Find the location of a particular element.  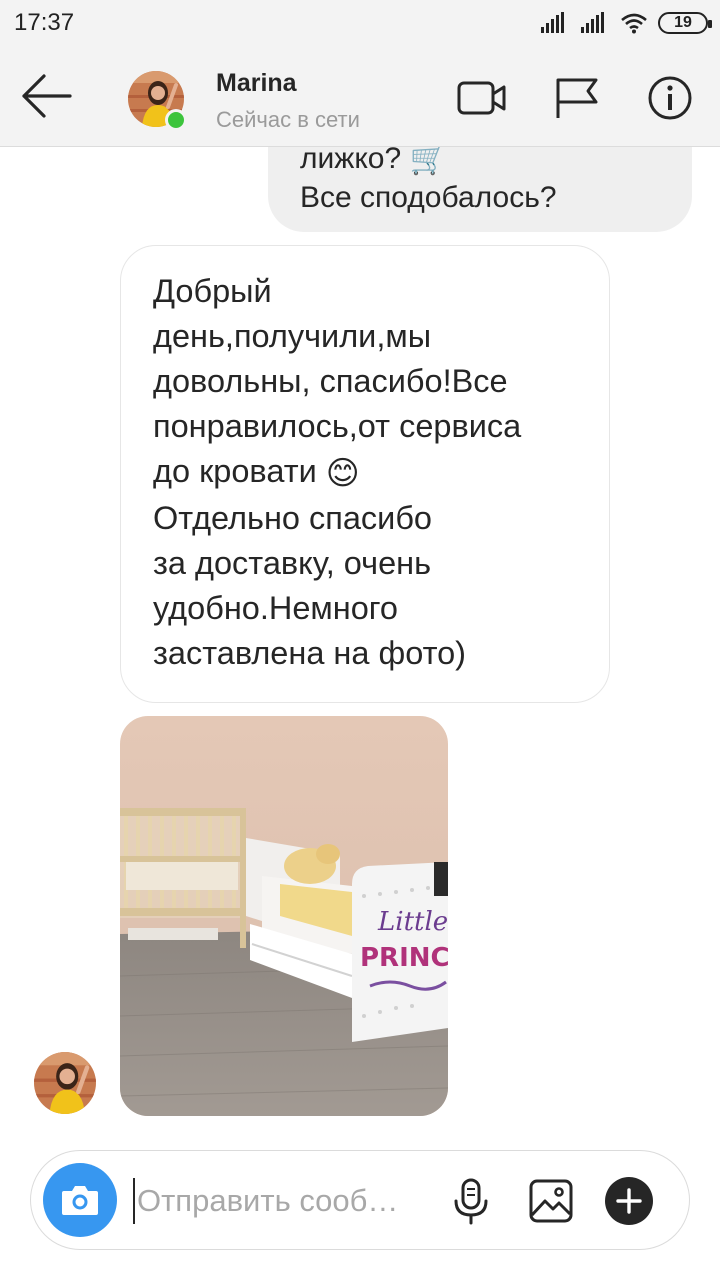

status-time: 17:37 is located at coordinates (44, 22).